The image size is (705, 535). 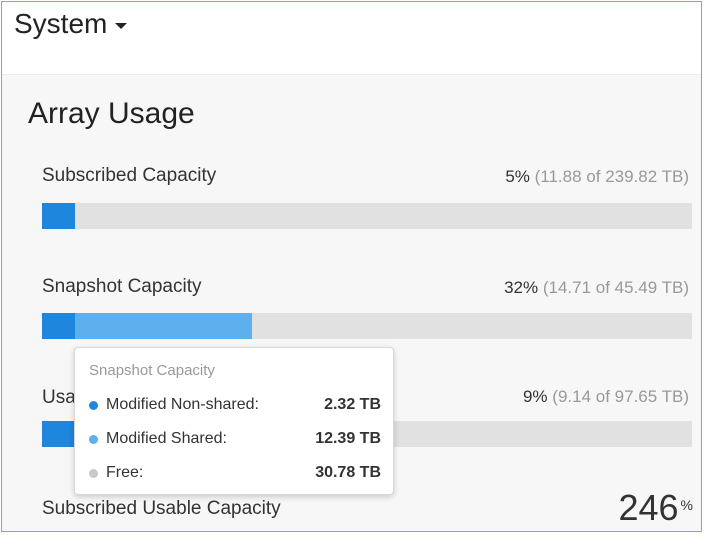 What do you see at coordinates (367, 326) in the screenshot?
I see `snapshot-capacity-bar` at bounding box center [367, 326].